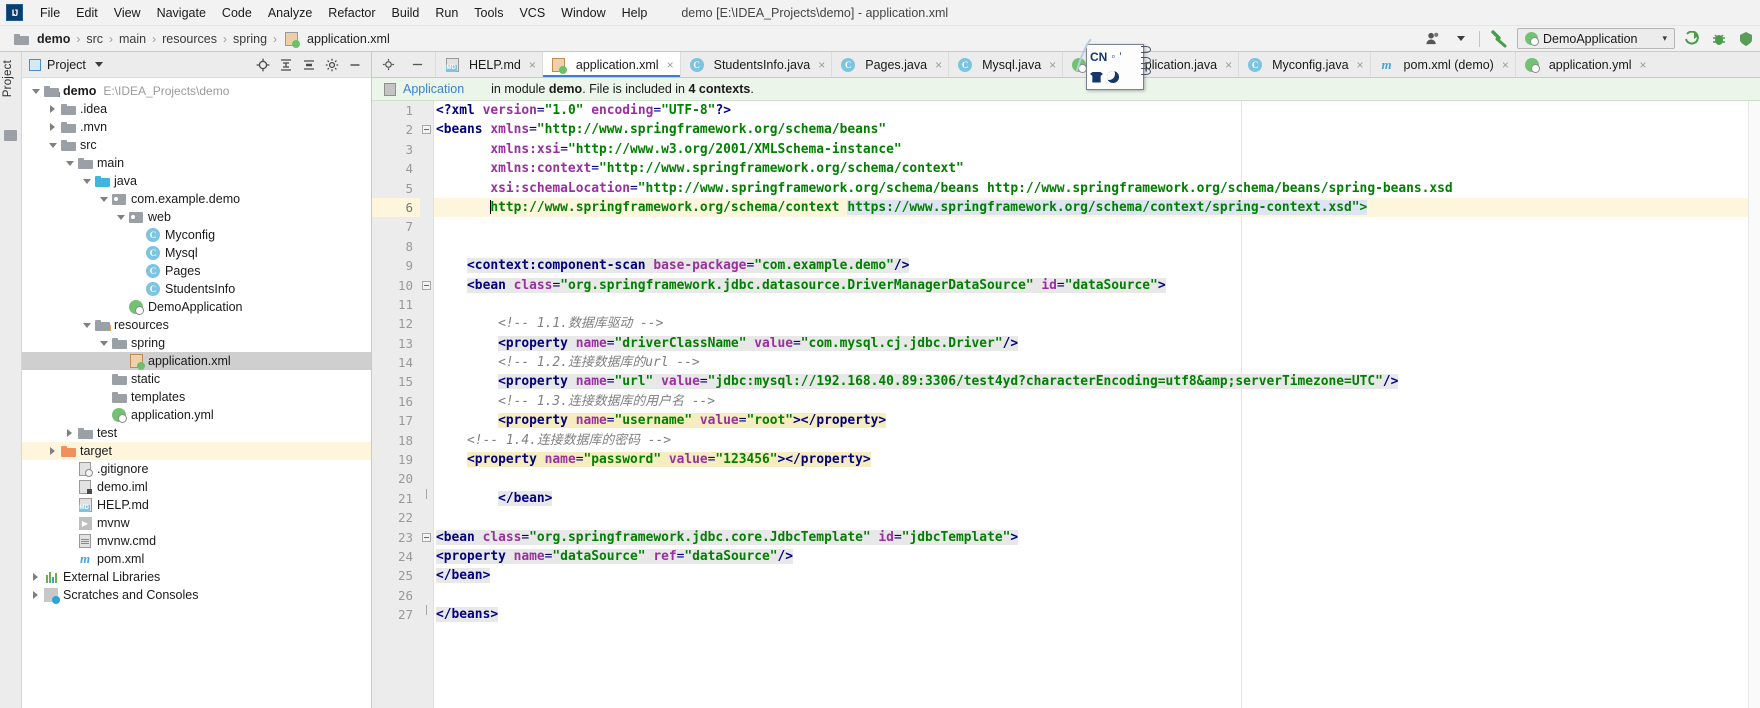 This screenshot has height=708, width=1760. Describe the element at coordinates (351, 13) in the screenshot. I see `menu-refactor: Refactor` at that location.